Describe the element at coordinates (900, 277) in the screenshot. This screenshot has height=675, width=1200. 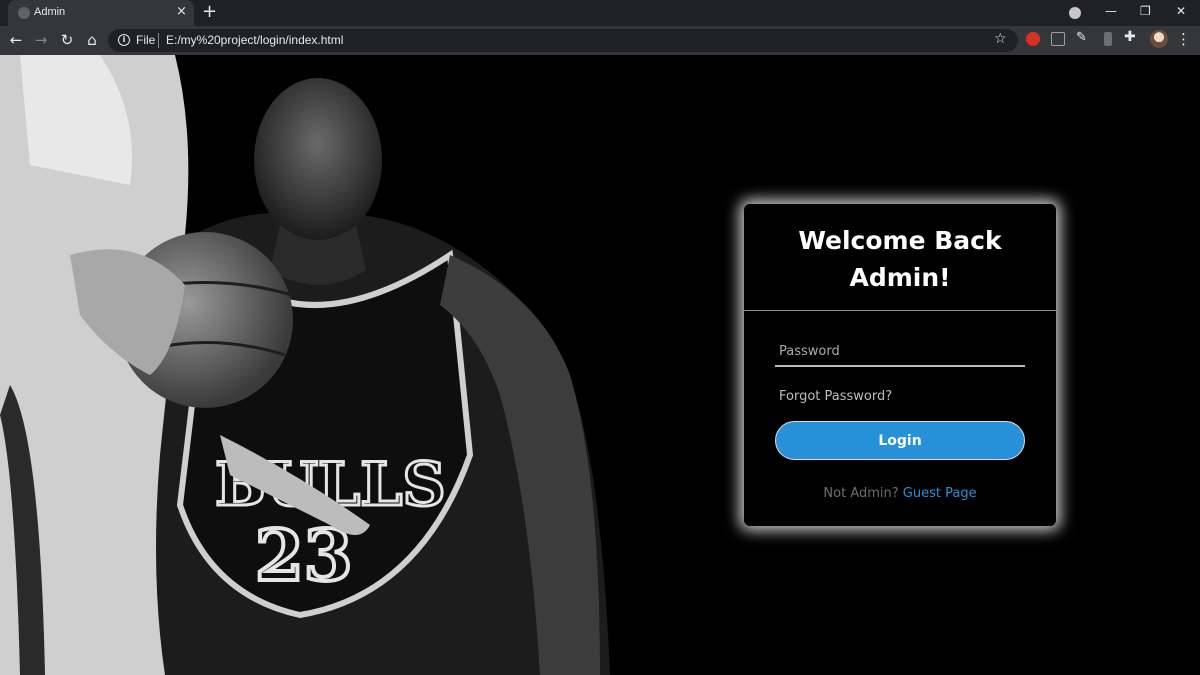
I see `title-line-2: Admin!` at that location.